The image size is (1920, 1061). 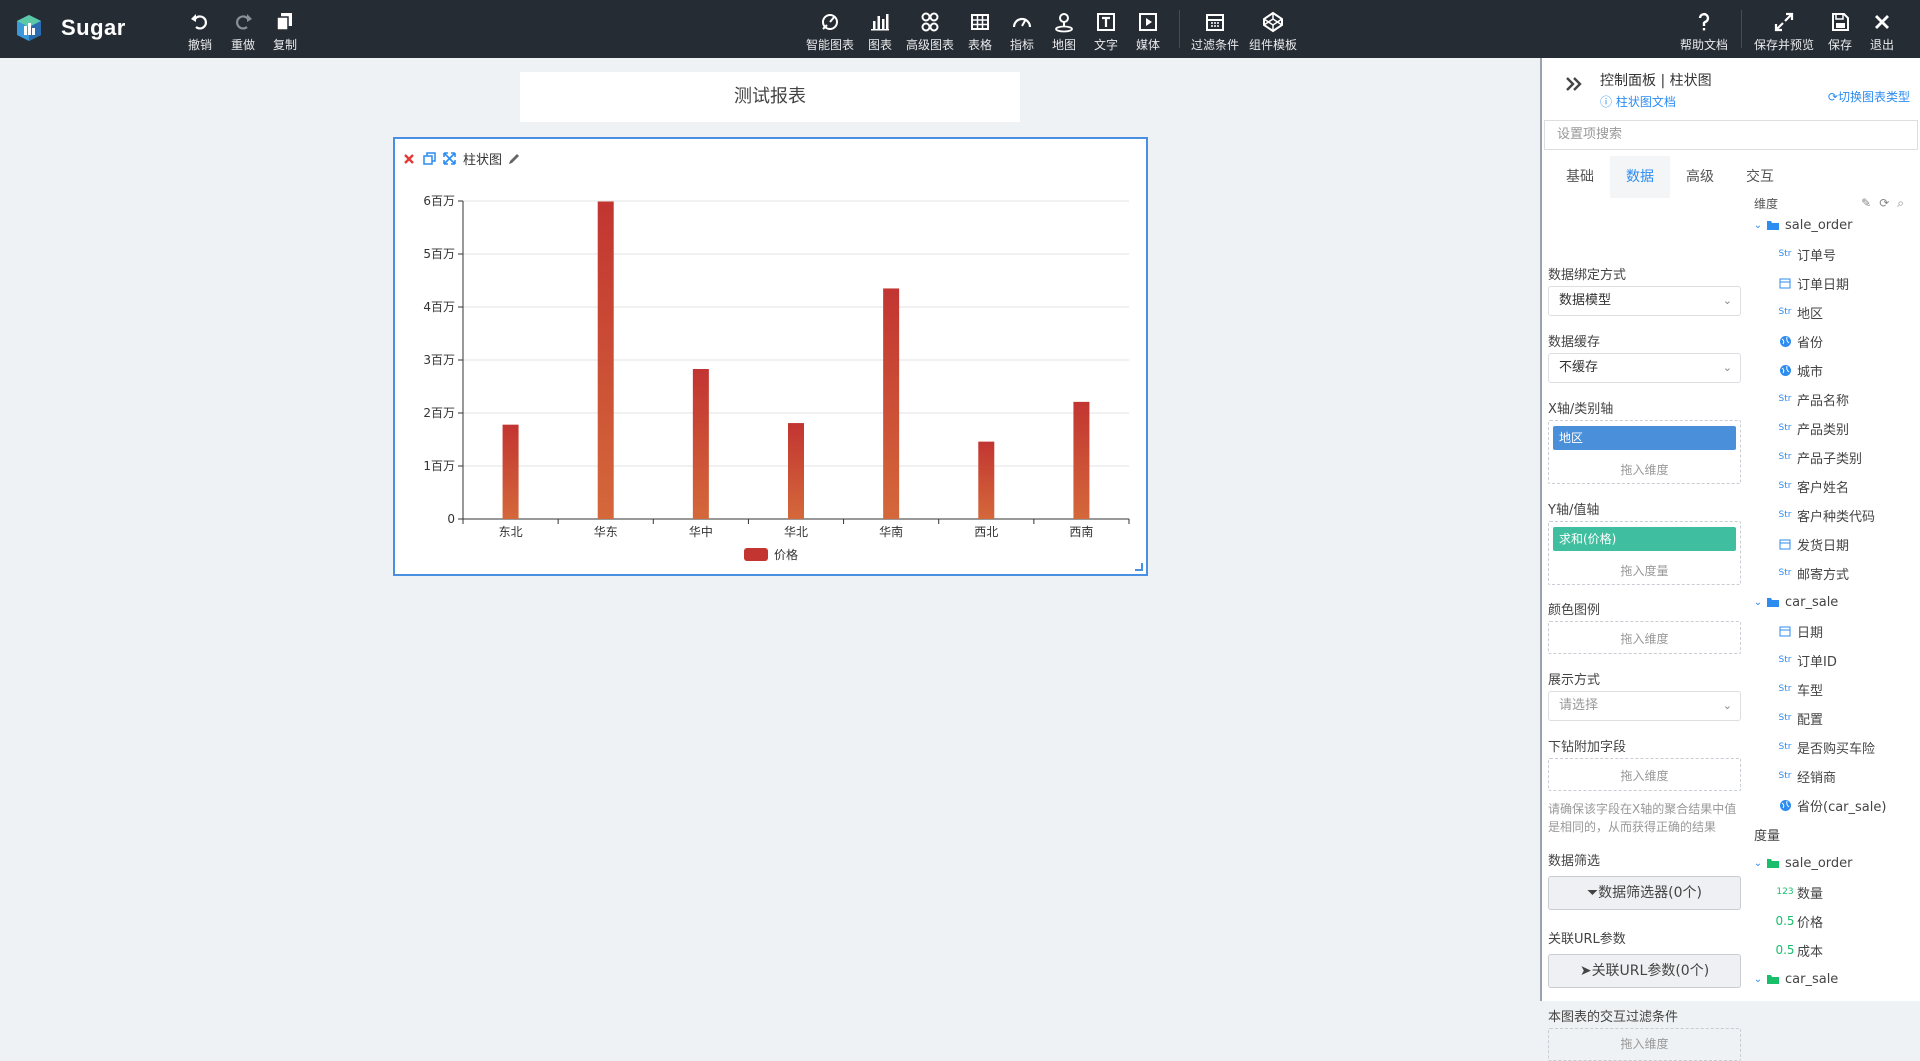 I want to click on tree-field: Str 是否购买车险, so click(x=1835, y=747).